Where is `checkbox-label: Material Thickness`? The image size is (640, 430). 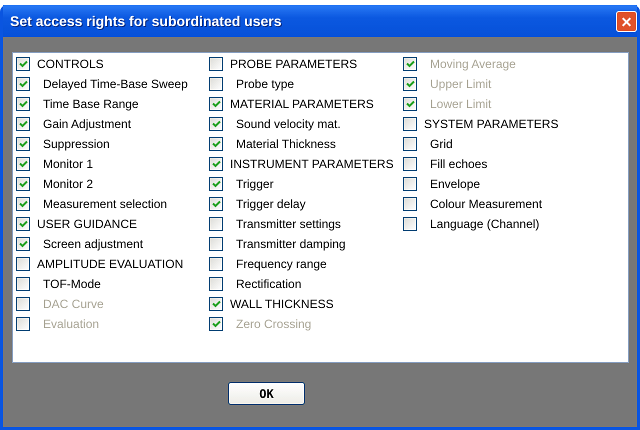 checkbox-label: Material Thickness is located at coordinates (286, 144).